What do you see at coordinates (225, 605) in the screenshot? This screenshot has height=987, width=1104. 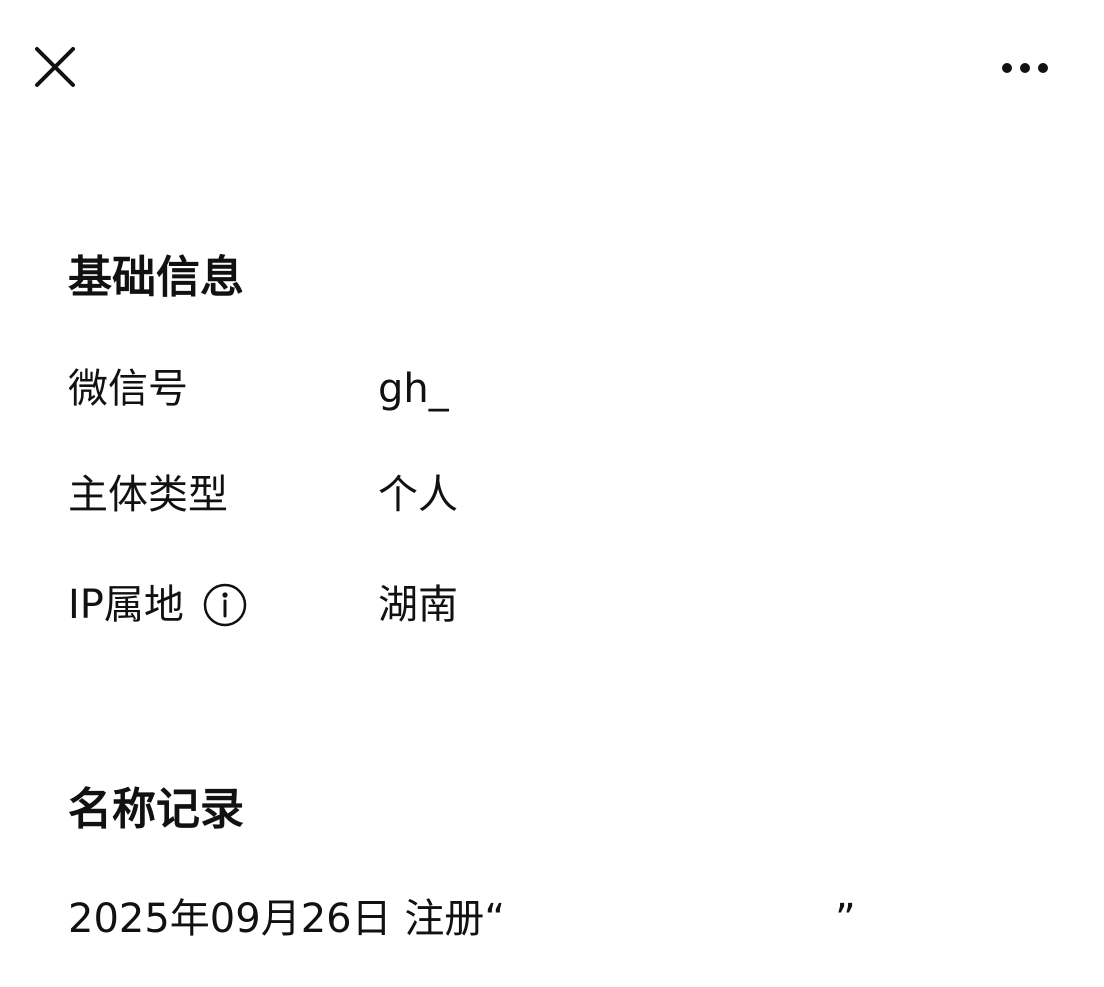 I see `info-icon` at bounding box center [225, 605].